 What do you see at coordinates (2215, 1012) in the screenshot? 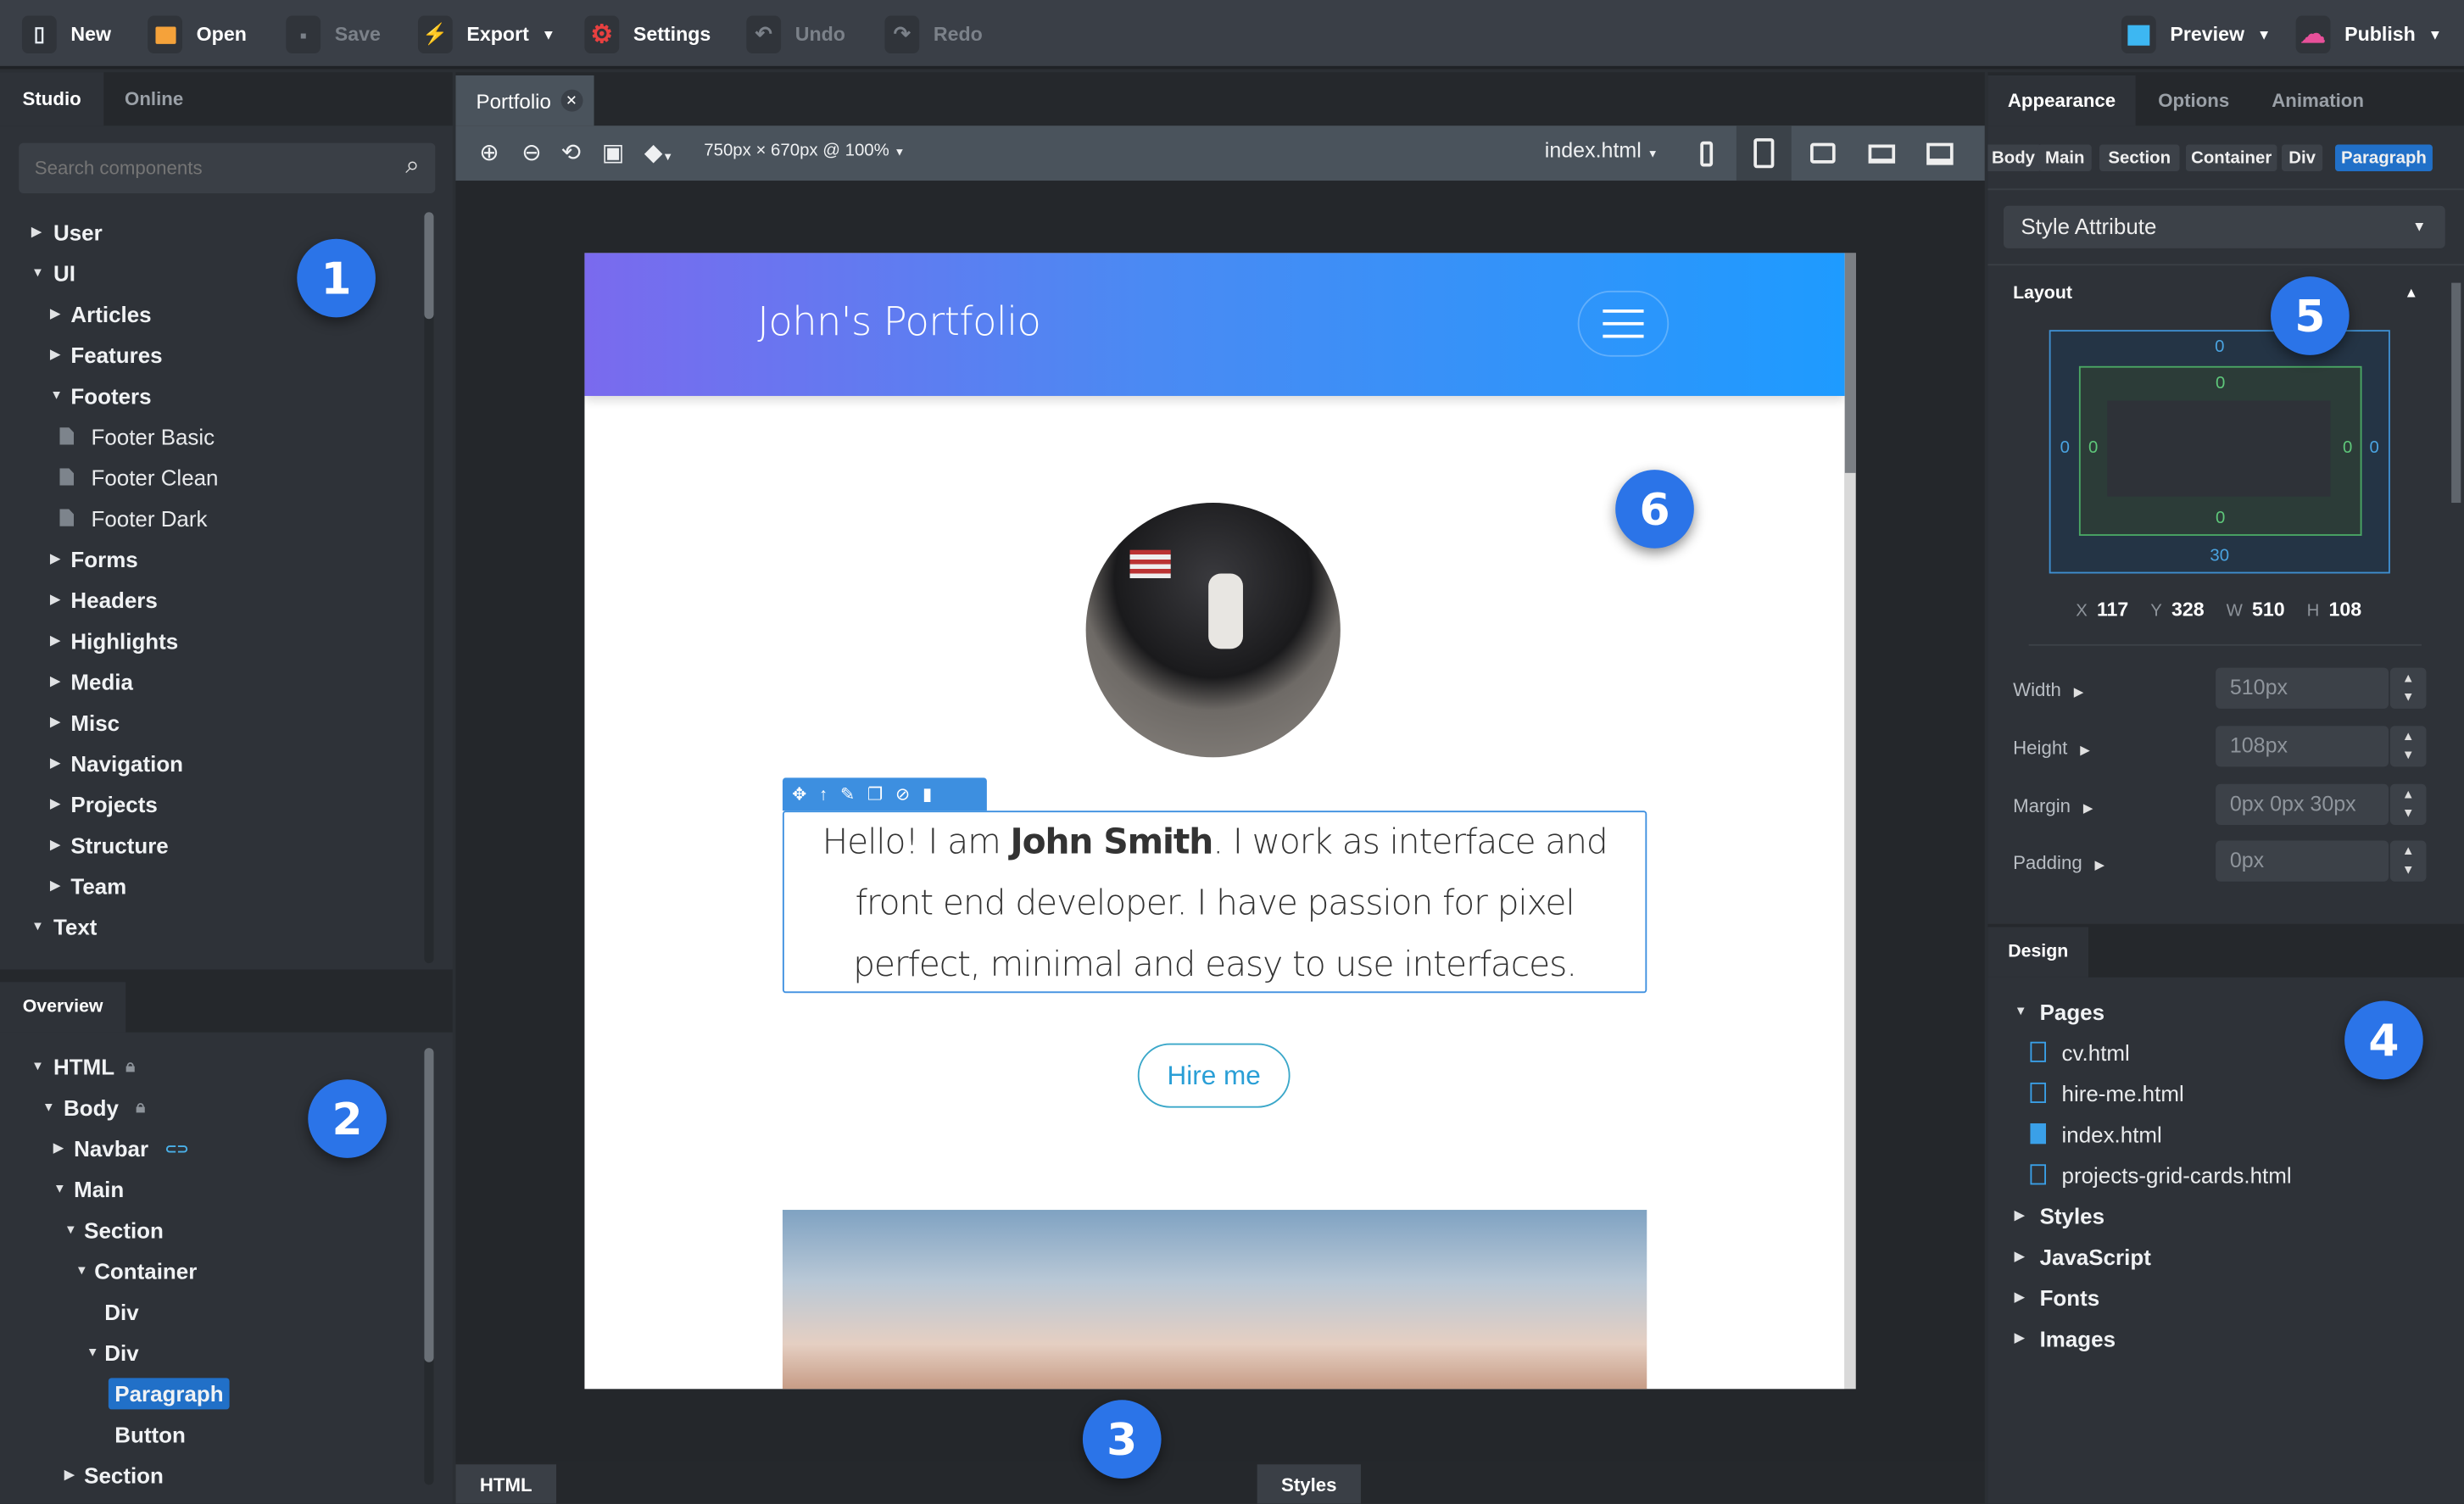
I see `design-folder-item: ▼ Pages` at bounding box center [2215, 1012].